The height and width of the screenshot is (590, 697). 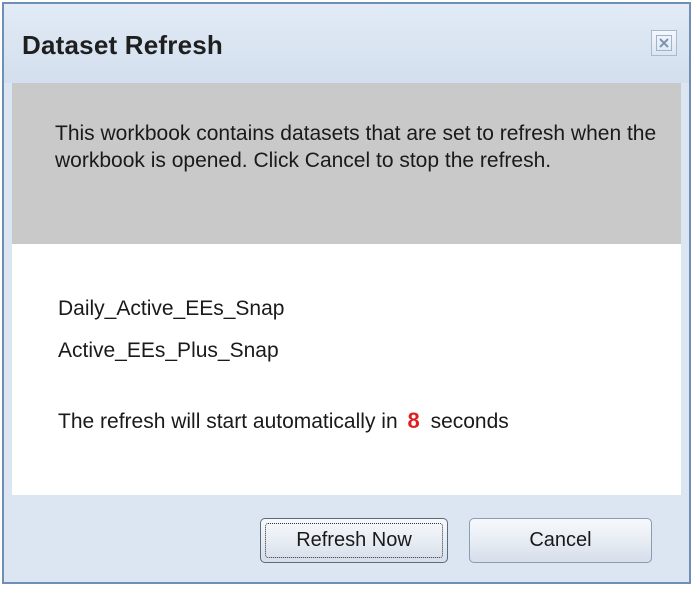 I want to click on refresh-now-button: Refresh Now, so click(x=354, y=540).